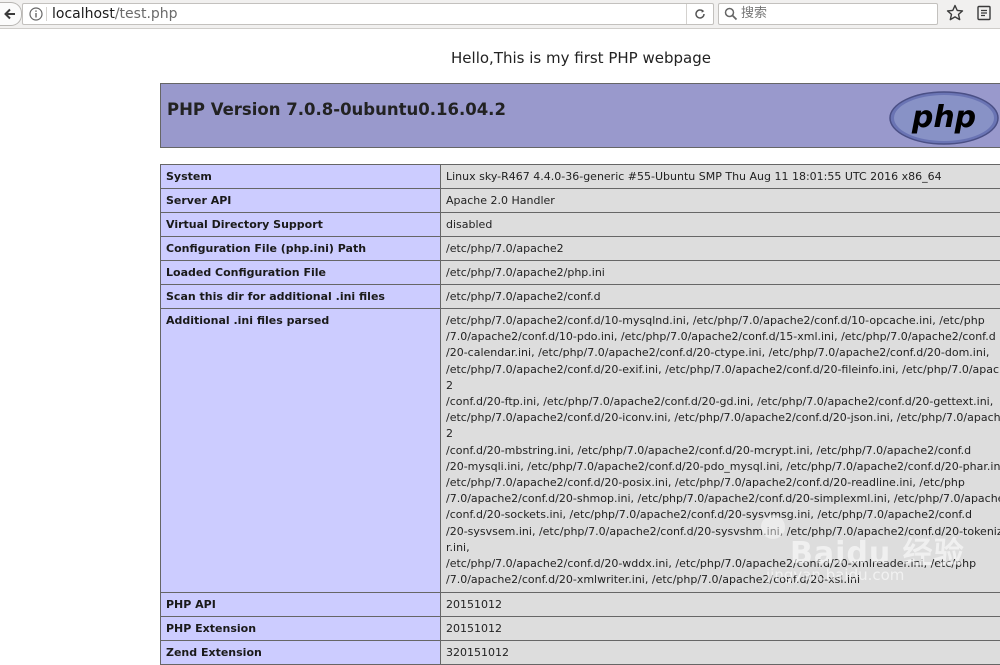 The width and height of the screenshot is (1000, 665). I want to click on php-version-header: PHP Version 7.0.8-0ubuntu0.16.04.2 php, so click(580, 115).